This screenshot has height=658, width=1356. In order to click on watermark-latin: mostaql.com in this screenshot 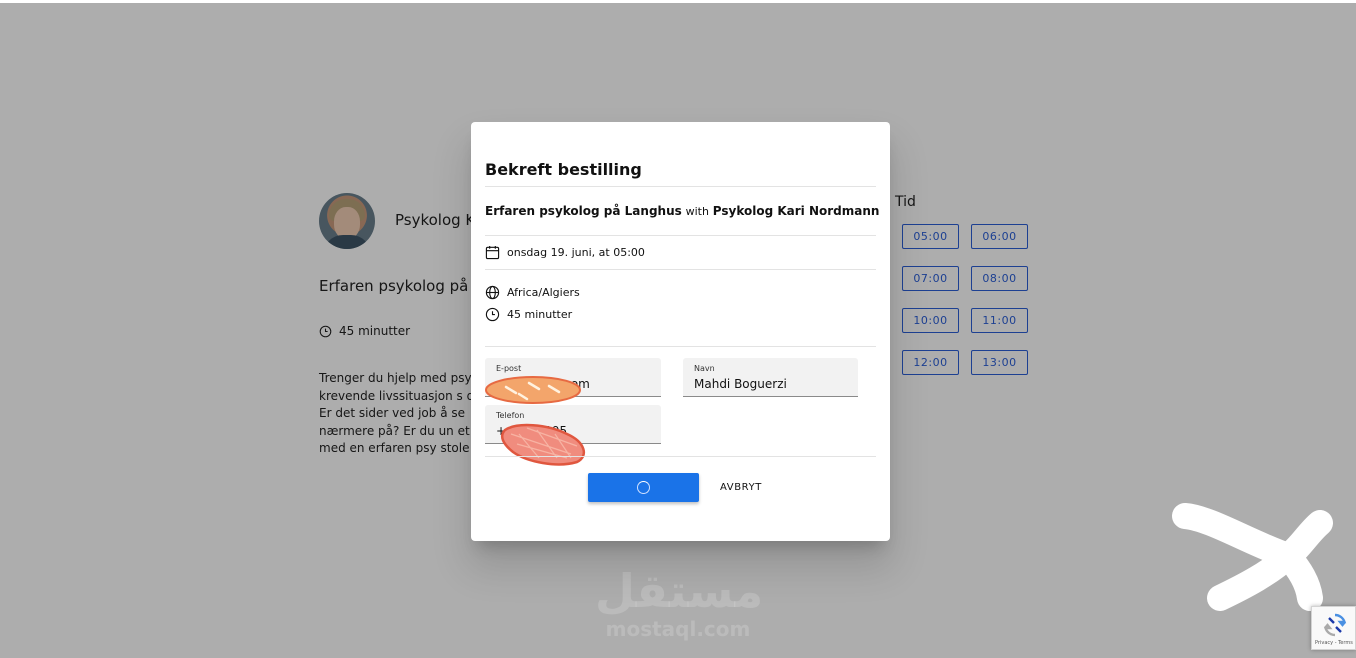, I will do `click(678, 629)`.